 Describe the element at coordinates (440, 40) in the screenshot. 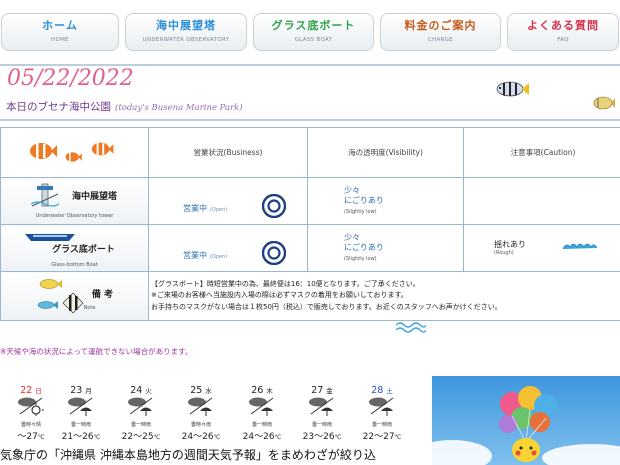

I see `nav-charge-sub: CHARGE` at that location.